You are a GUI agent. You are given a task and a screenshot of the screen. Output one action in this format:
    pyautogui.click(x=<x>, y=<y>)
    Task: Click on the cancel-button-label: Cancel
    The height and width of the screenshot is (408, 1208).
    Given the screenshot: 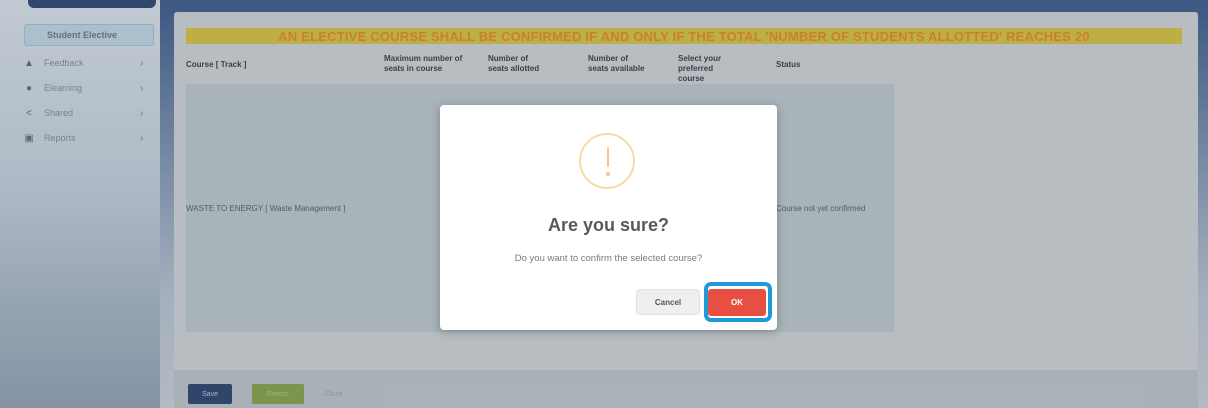 What is the action you would take?
    pyautogui.click(x=668, y=302)
    